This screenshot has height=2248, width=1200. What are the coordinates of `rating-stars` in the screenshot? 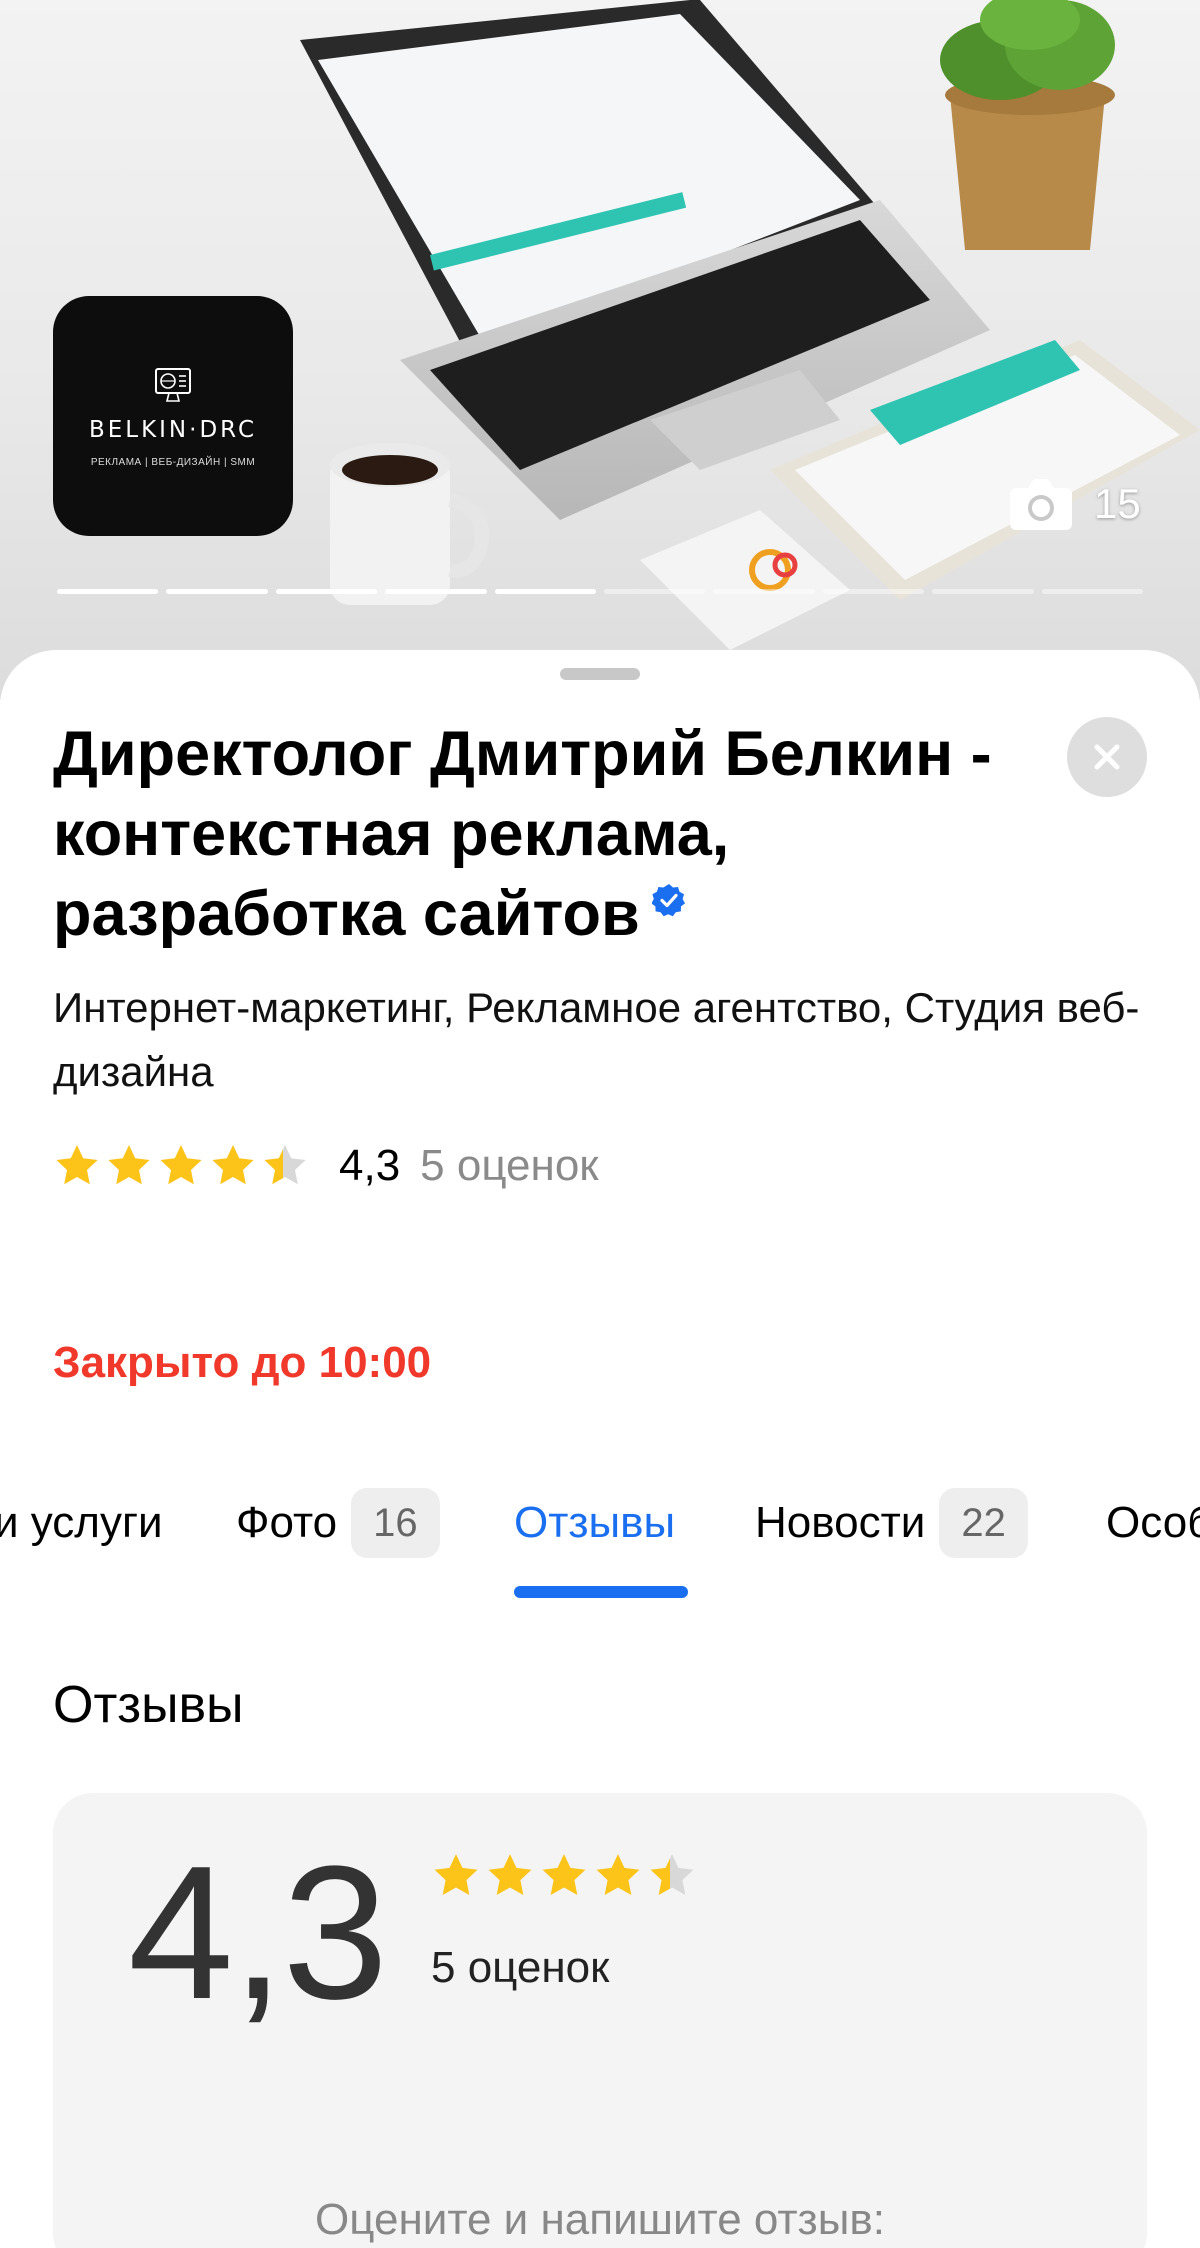 It's located at (181, 1166).